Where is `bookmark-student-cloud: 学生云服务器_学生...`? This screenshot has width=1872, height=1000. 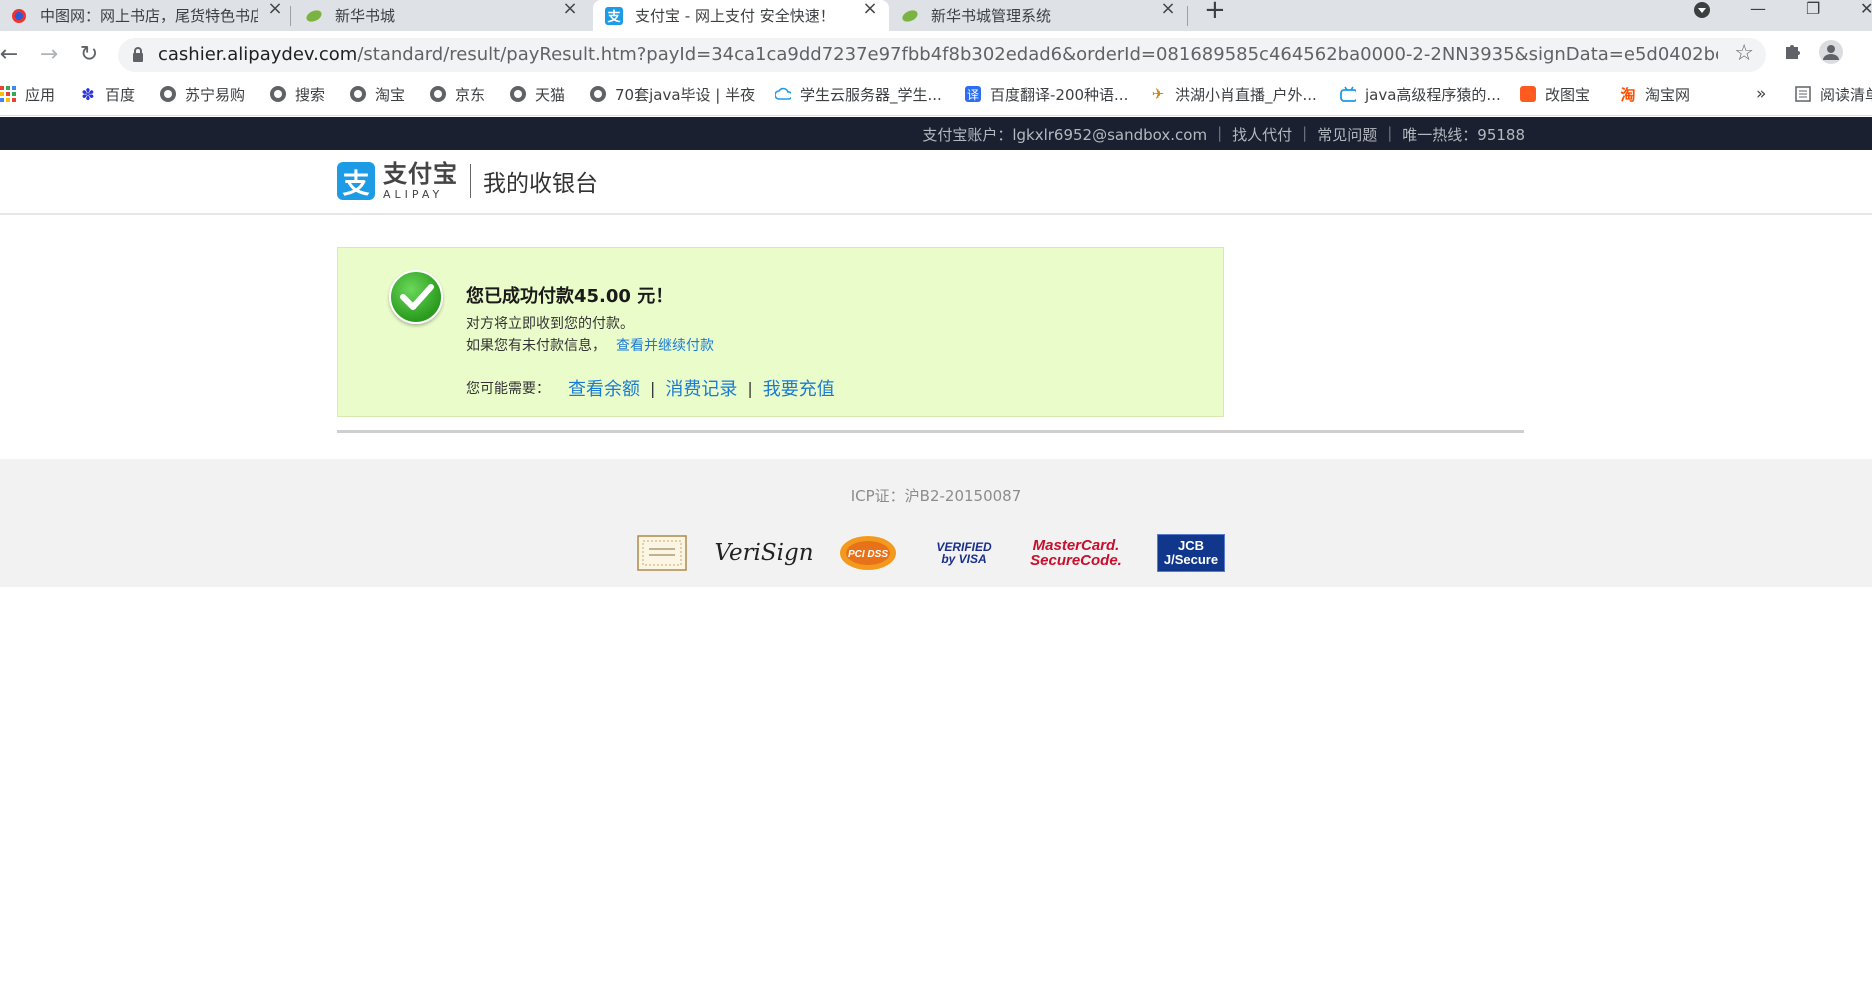
bookmark-student-cloud: 学生云服务器_学生... is located at coordinates (858, 94).